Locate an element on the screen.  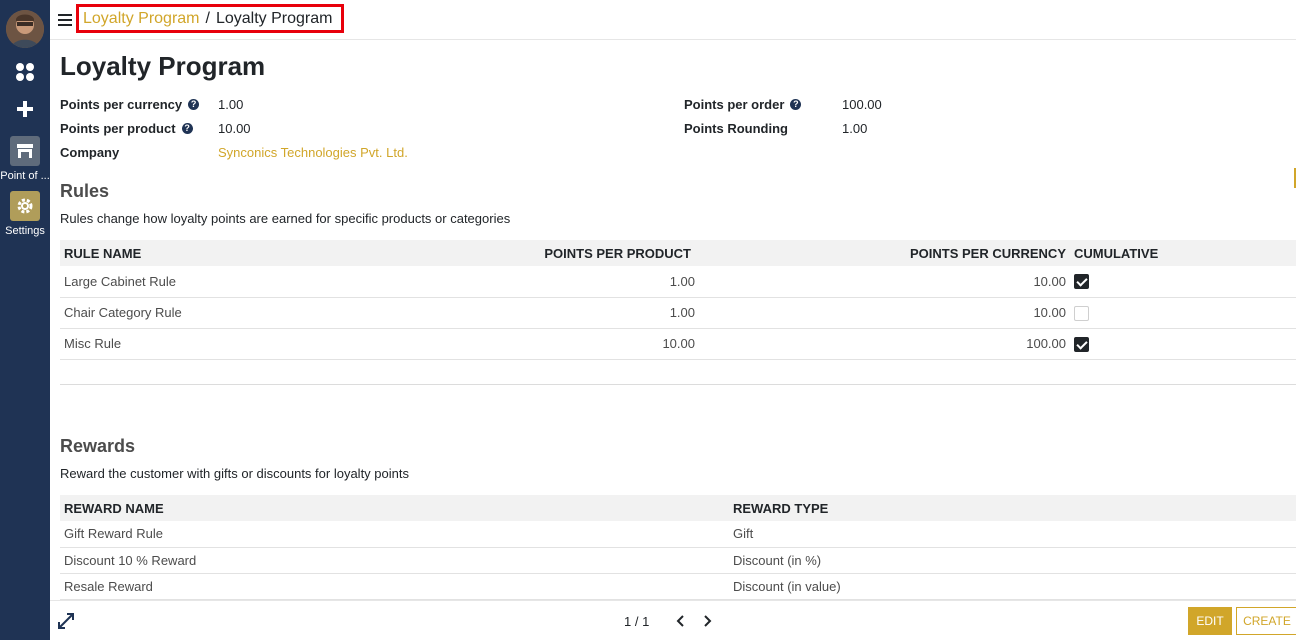
user-avatar is located at coordinates (25, 29).